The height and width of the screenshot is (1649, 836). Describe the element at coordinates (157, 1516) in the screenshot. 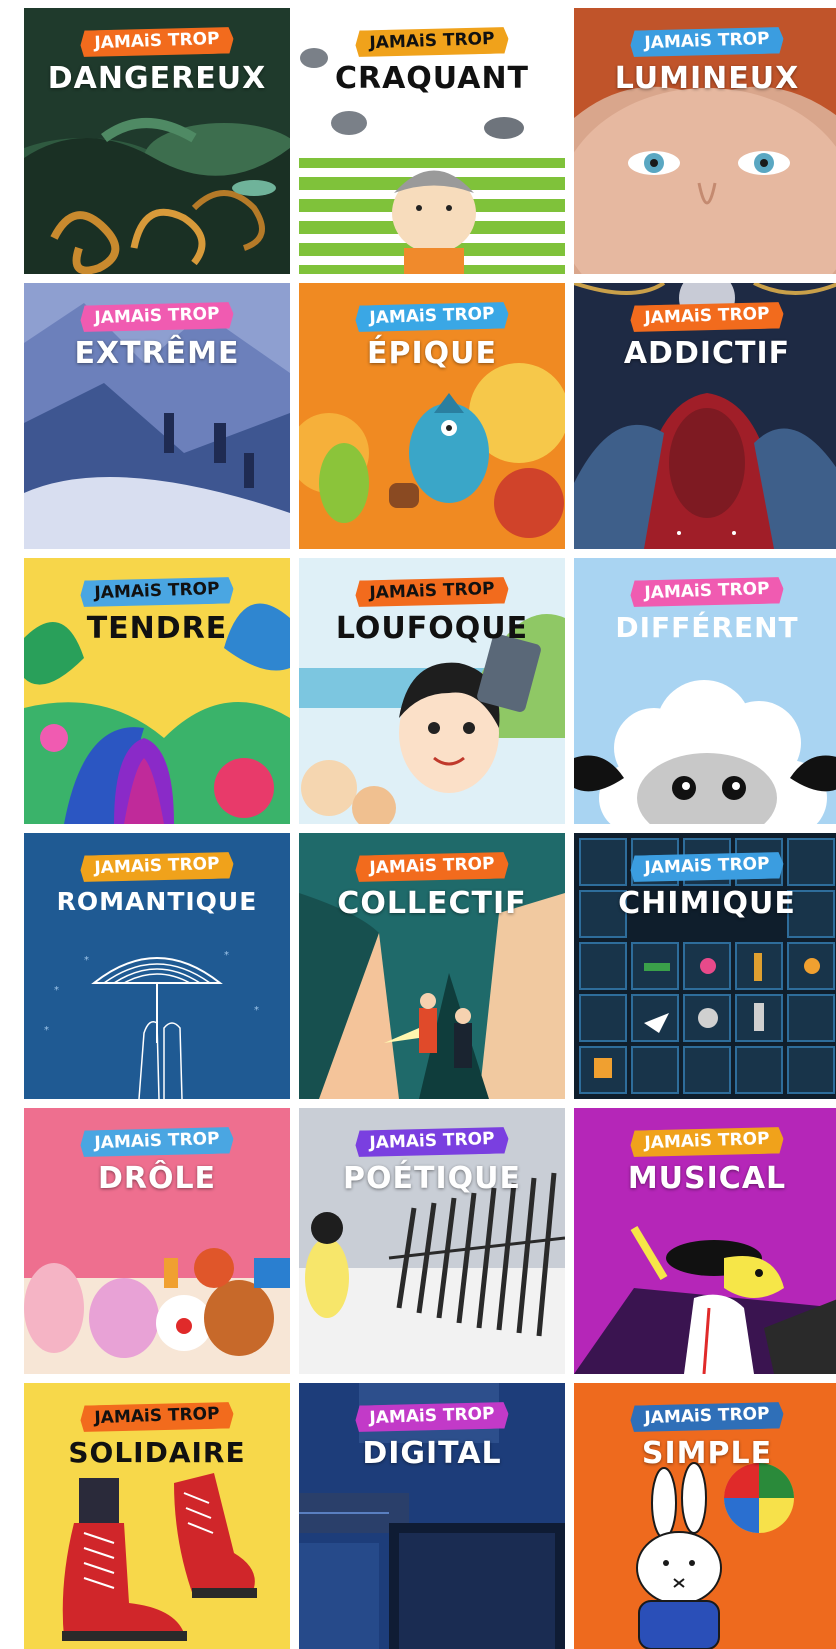

I see `tile-solidaire: JAMAiS TROP SOLIDAIRE` at that location.